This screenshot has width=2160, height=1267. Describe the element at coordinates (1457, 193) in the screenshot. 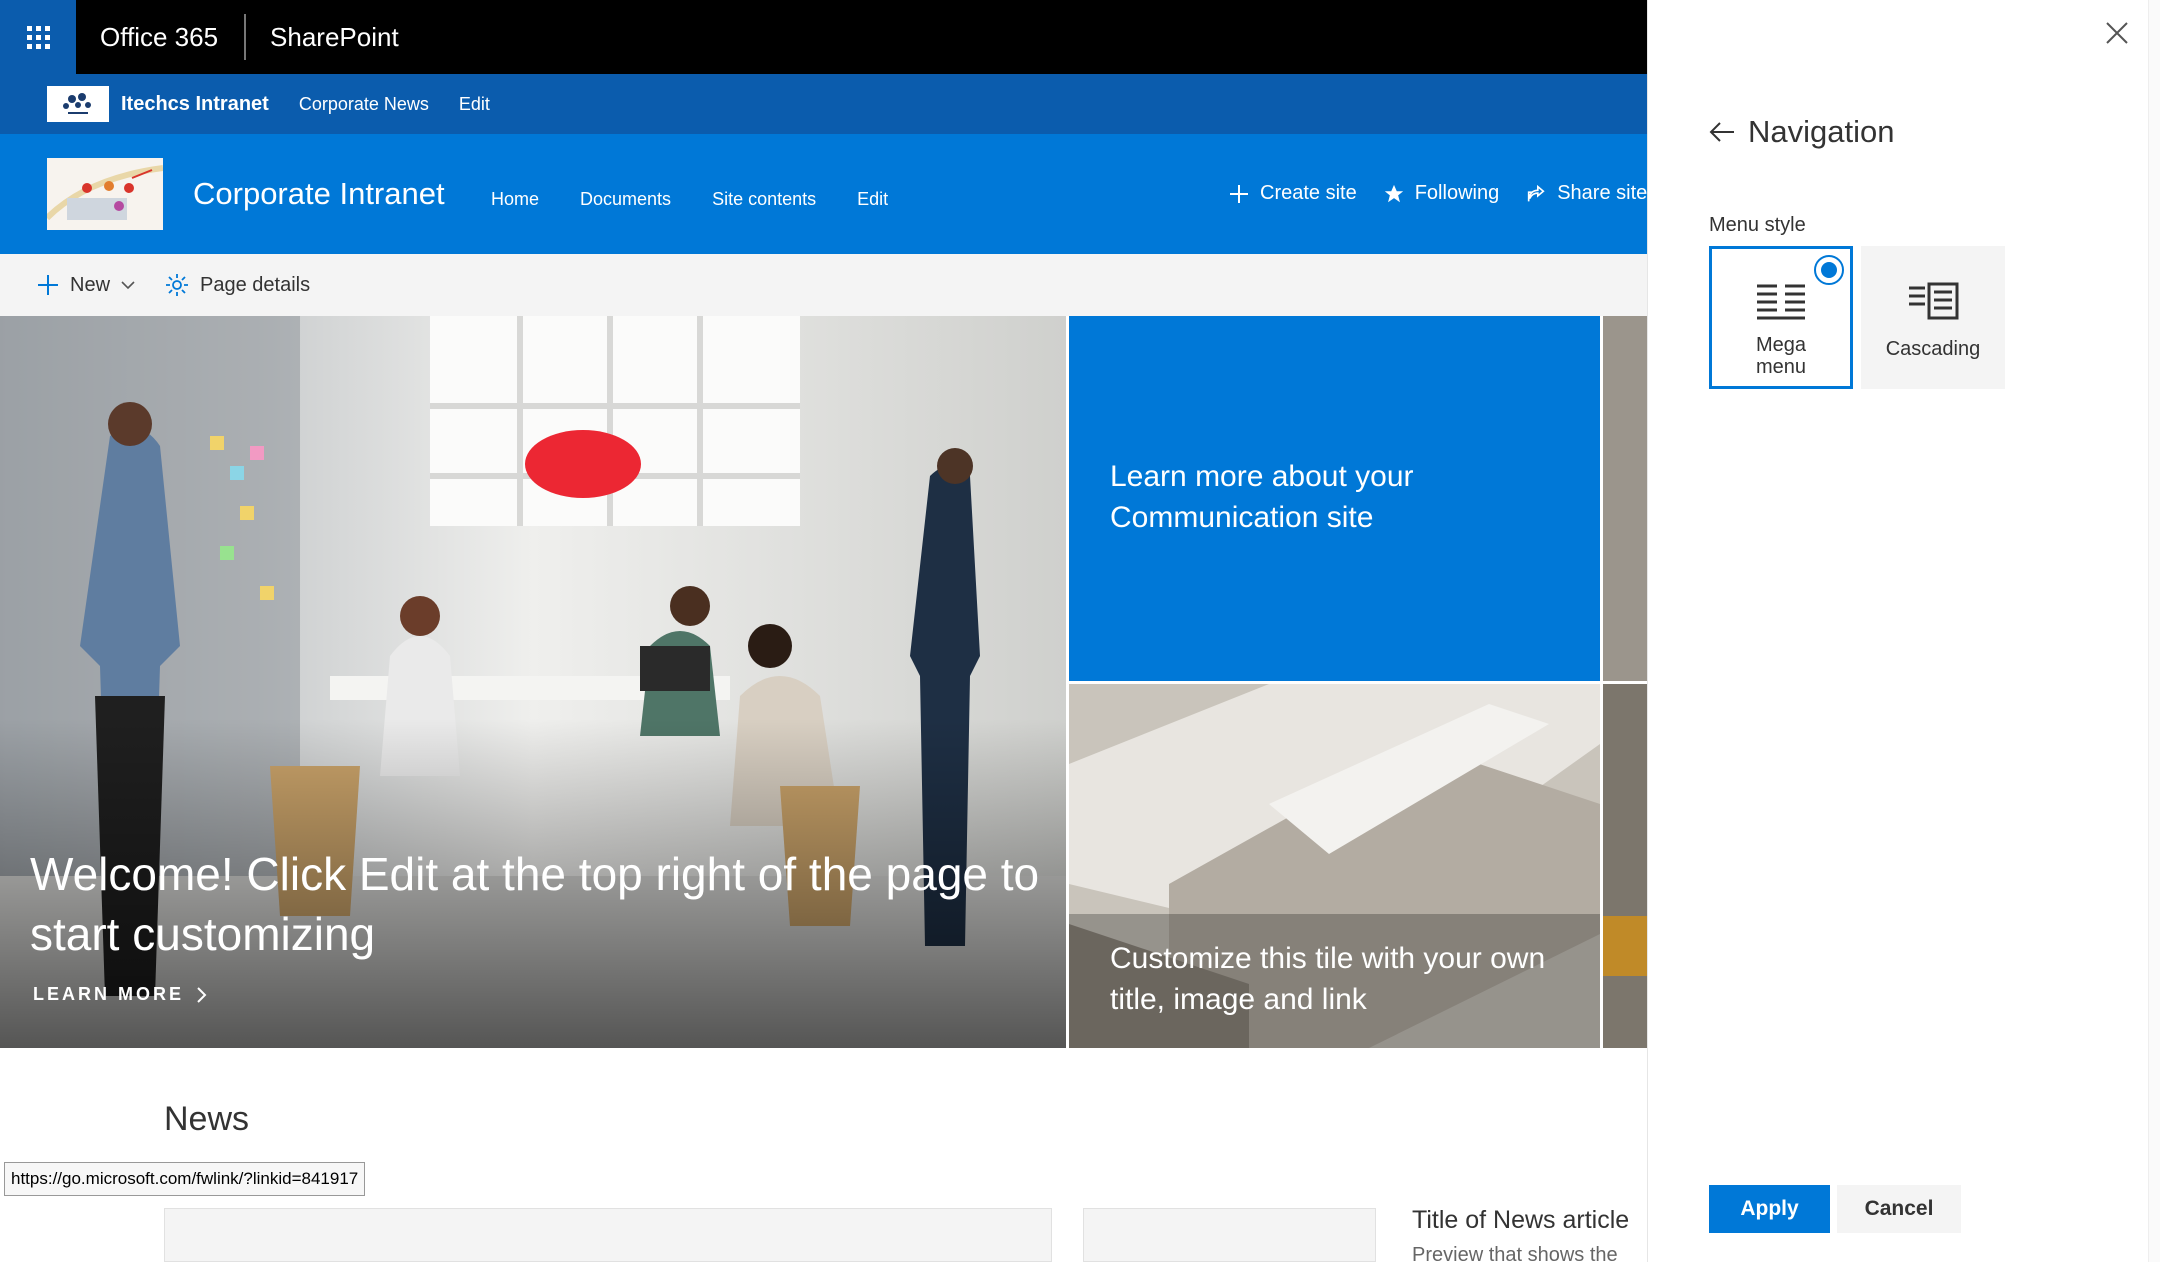

I see `following-label: Following` at that location.